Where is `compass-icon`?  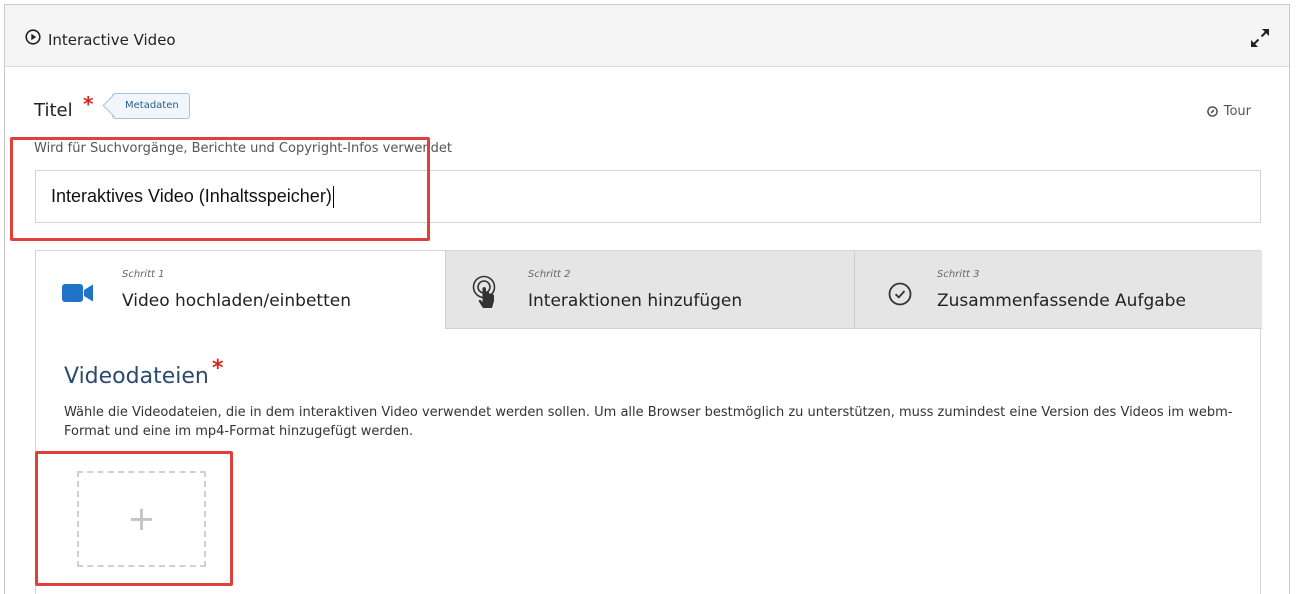
compass-icon is located at coordinates (1212, 111).